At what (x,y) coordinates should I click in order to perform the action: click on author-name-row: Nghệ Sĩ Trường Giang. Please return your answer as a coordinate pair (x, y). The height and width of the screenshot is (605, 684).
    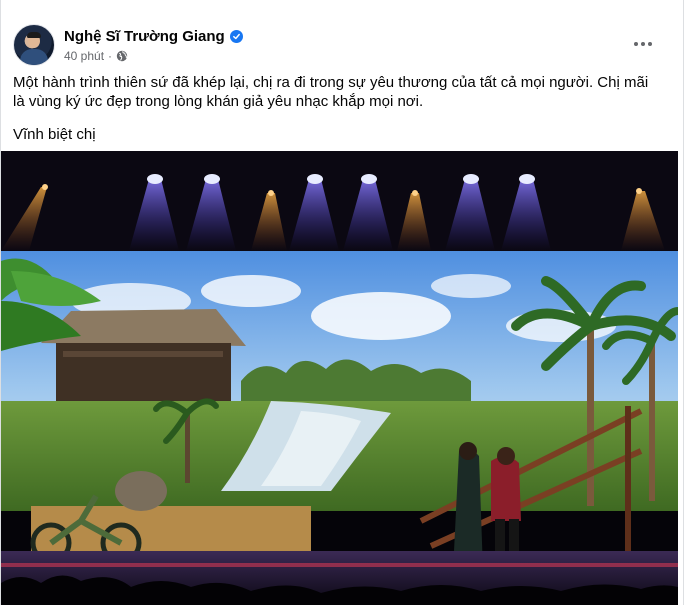
    Looking at the image, I should click on (153, 37).